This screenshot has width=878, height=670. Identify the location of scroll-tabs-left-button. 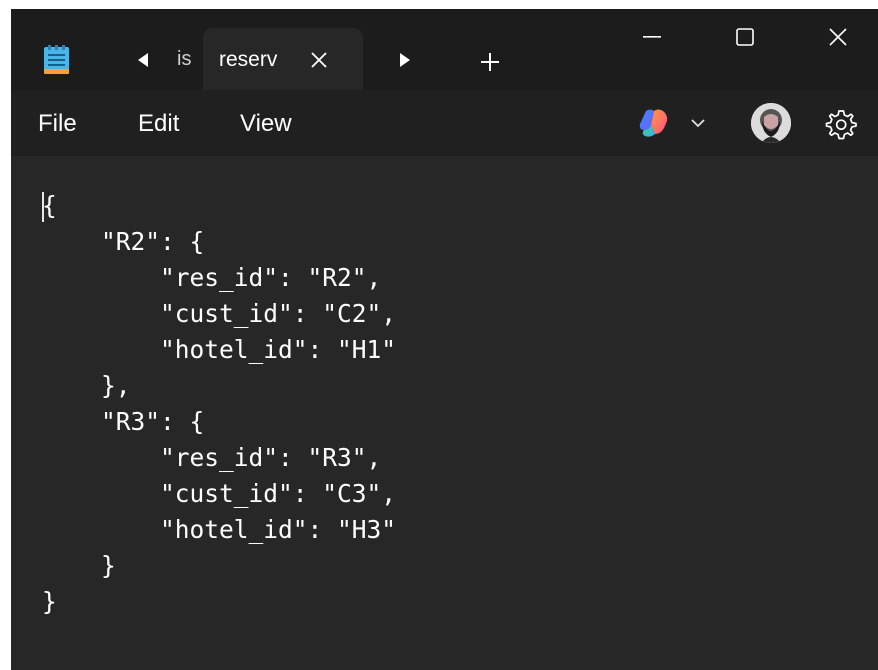
(143, 60).